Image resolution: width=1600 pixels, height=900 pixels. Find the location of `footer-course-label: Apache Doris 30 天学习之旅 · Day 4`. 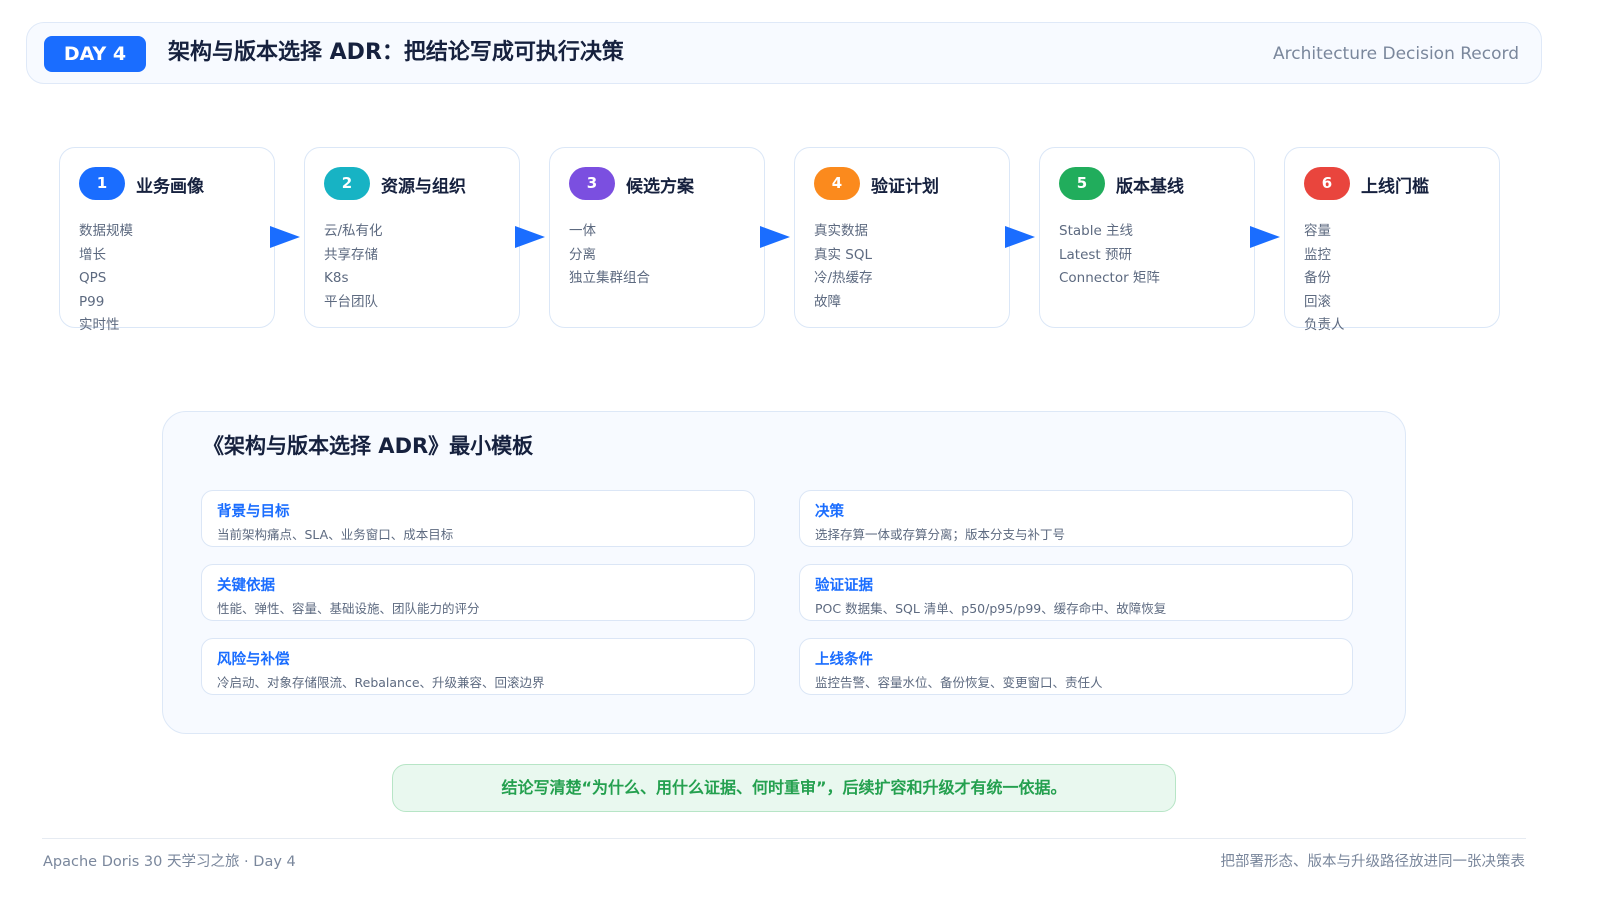

footer-course-label: Apache Doris 30 天学习之旅 · Day 4 is located at coordinates (169, 862).